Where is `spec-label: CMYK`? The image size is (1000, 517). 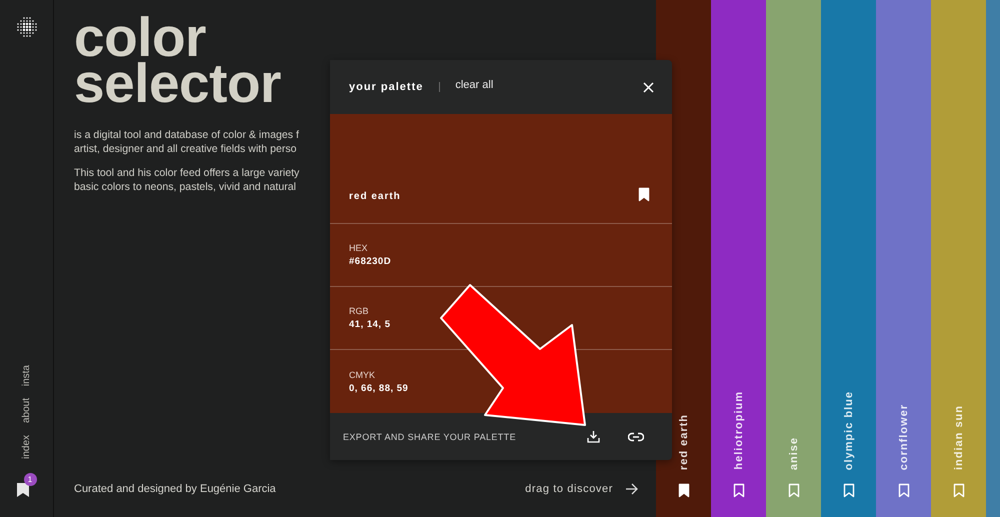 spec-label: CMYK is located at coordinates (362, 375).